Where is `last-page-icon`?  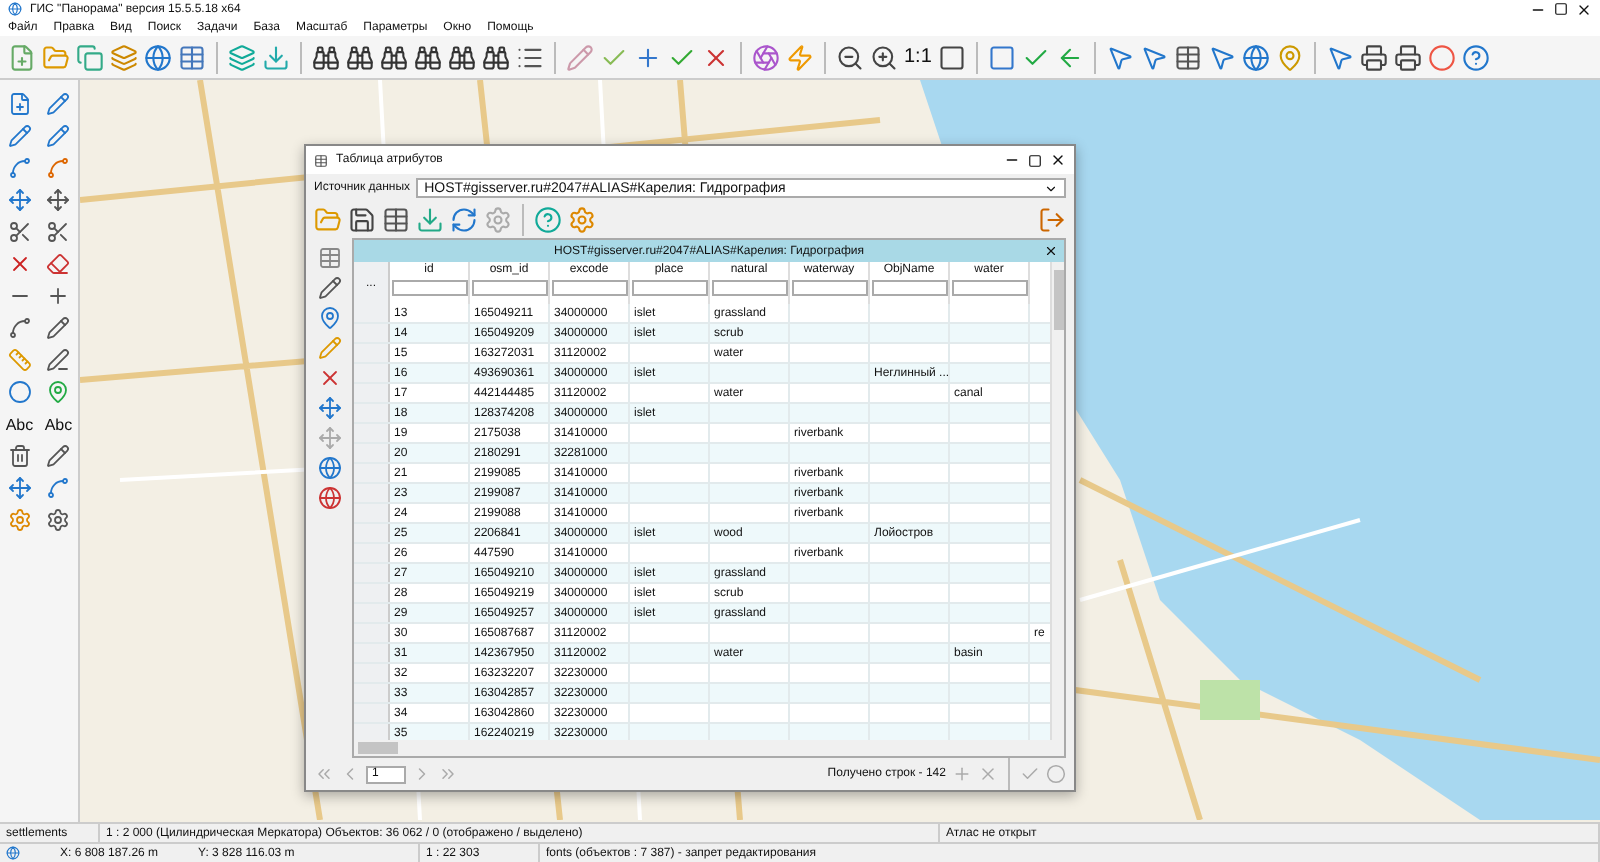
last-page-icon is located at coordinates (448, 774).